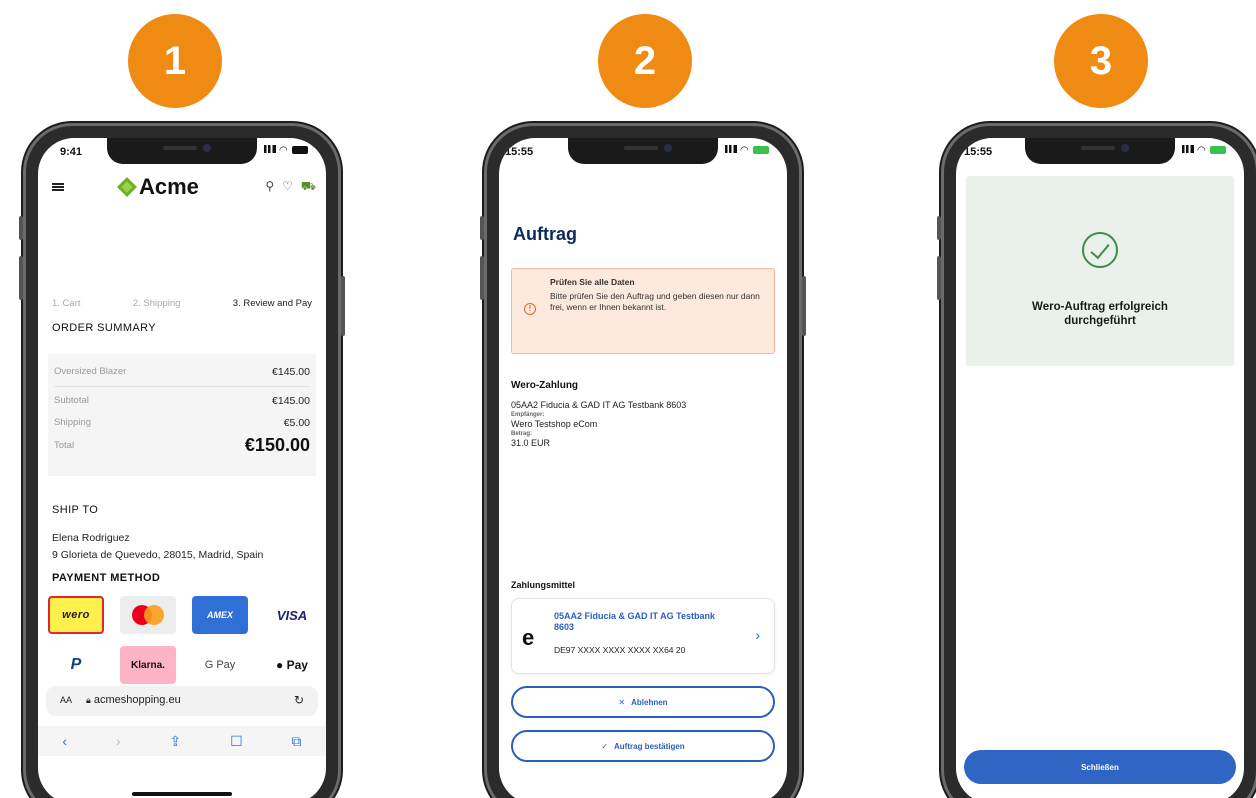 Image resolution: width=1256 pixels, height=798 pixels. What do you see at coordinates (269, 187) in the screenshot?
I see `search-icon: ⚲` at bounding box center [269, 187].